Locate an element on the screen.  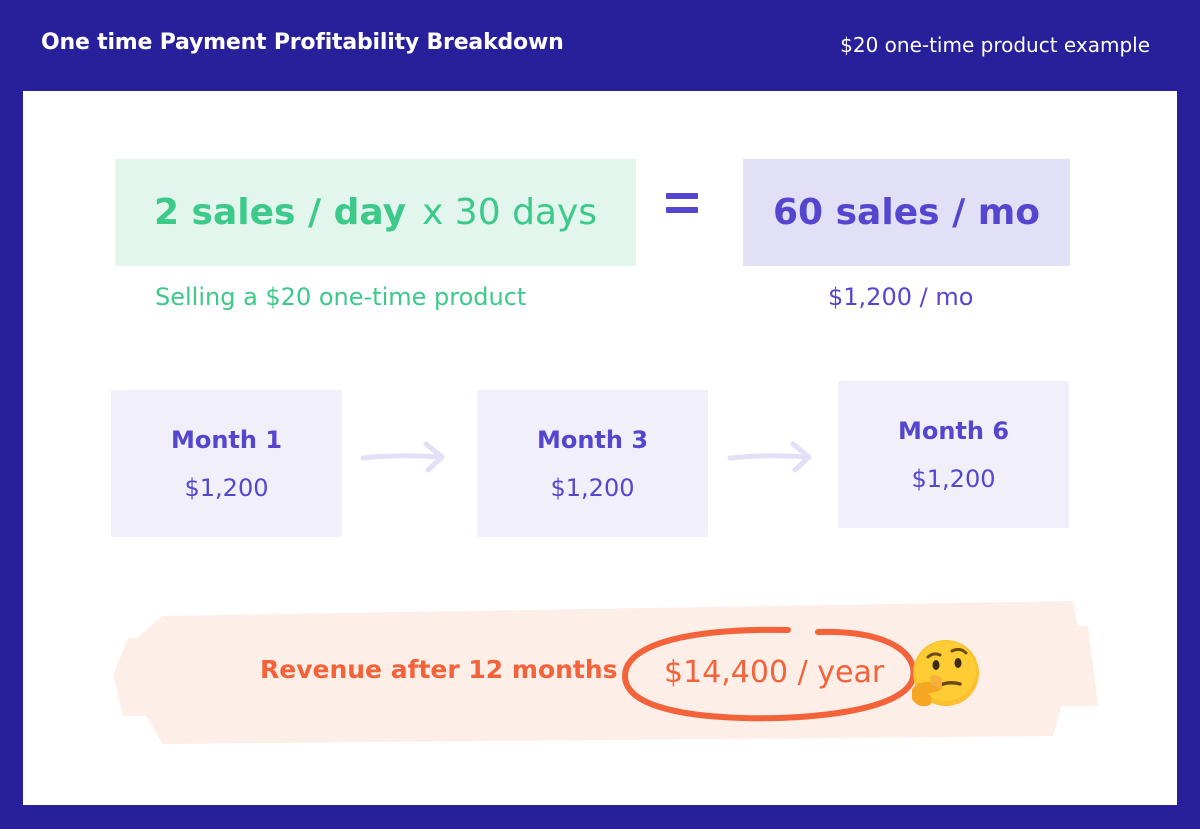
month-label: Month 3 is located at coordinates (592, 439).